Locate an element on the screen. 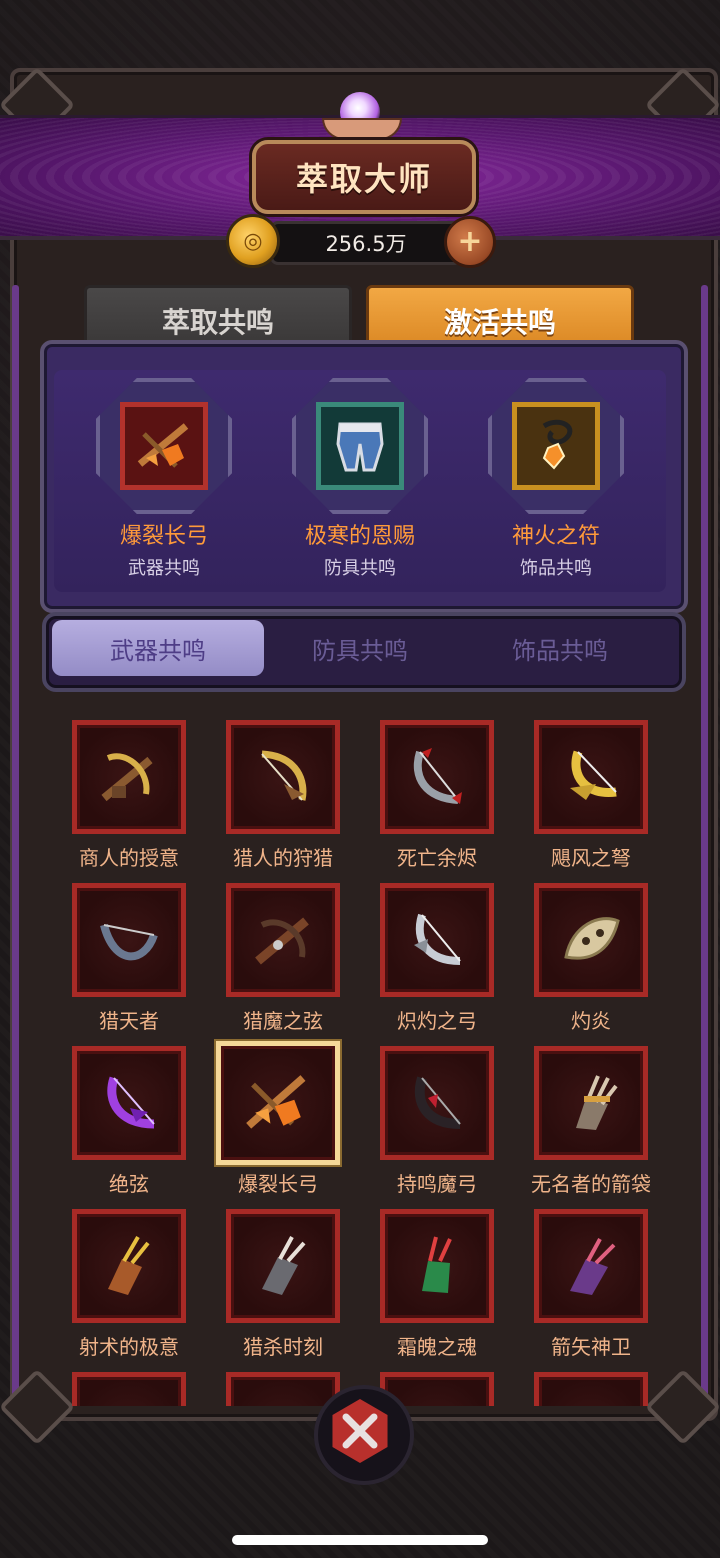 The image size is (720, 1558). item-name: 无名者的箭袋 is located at coordinates (591, 1184).